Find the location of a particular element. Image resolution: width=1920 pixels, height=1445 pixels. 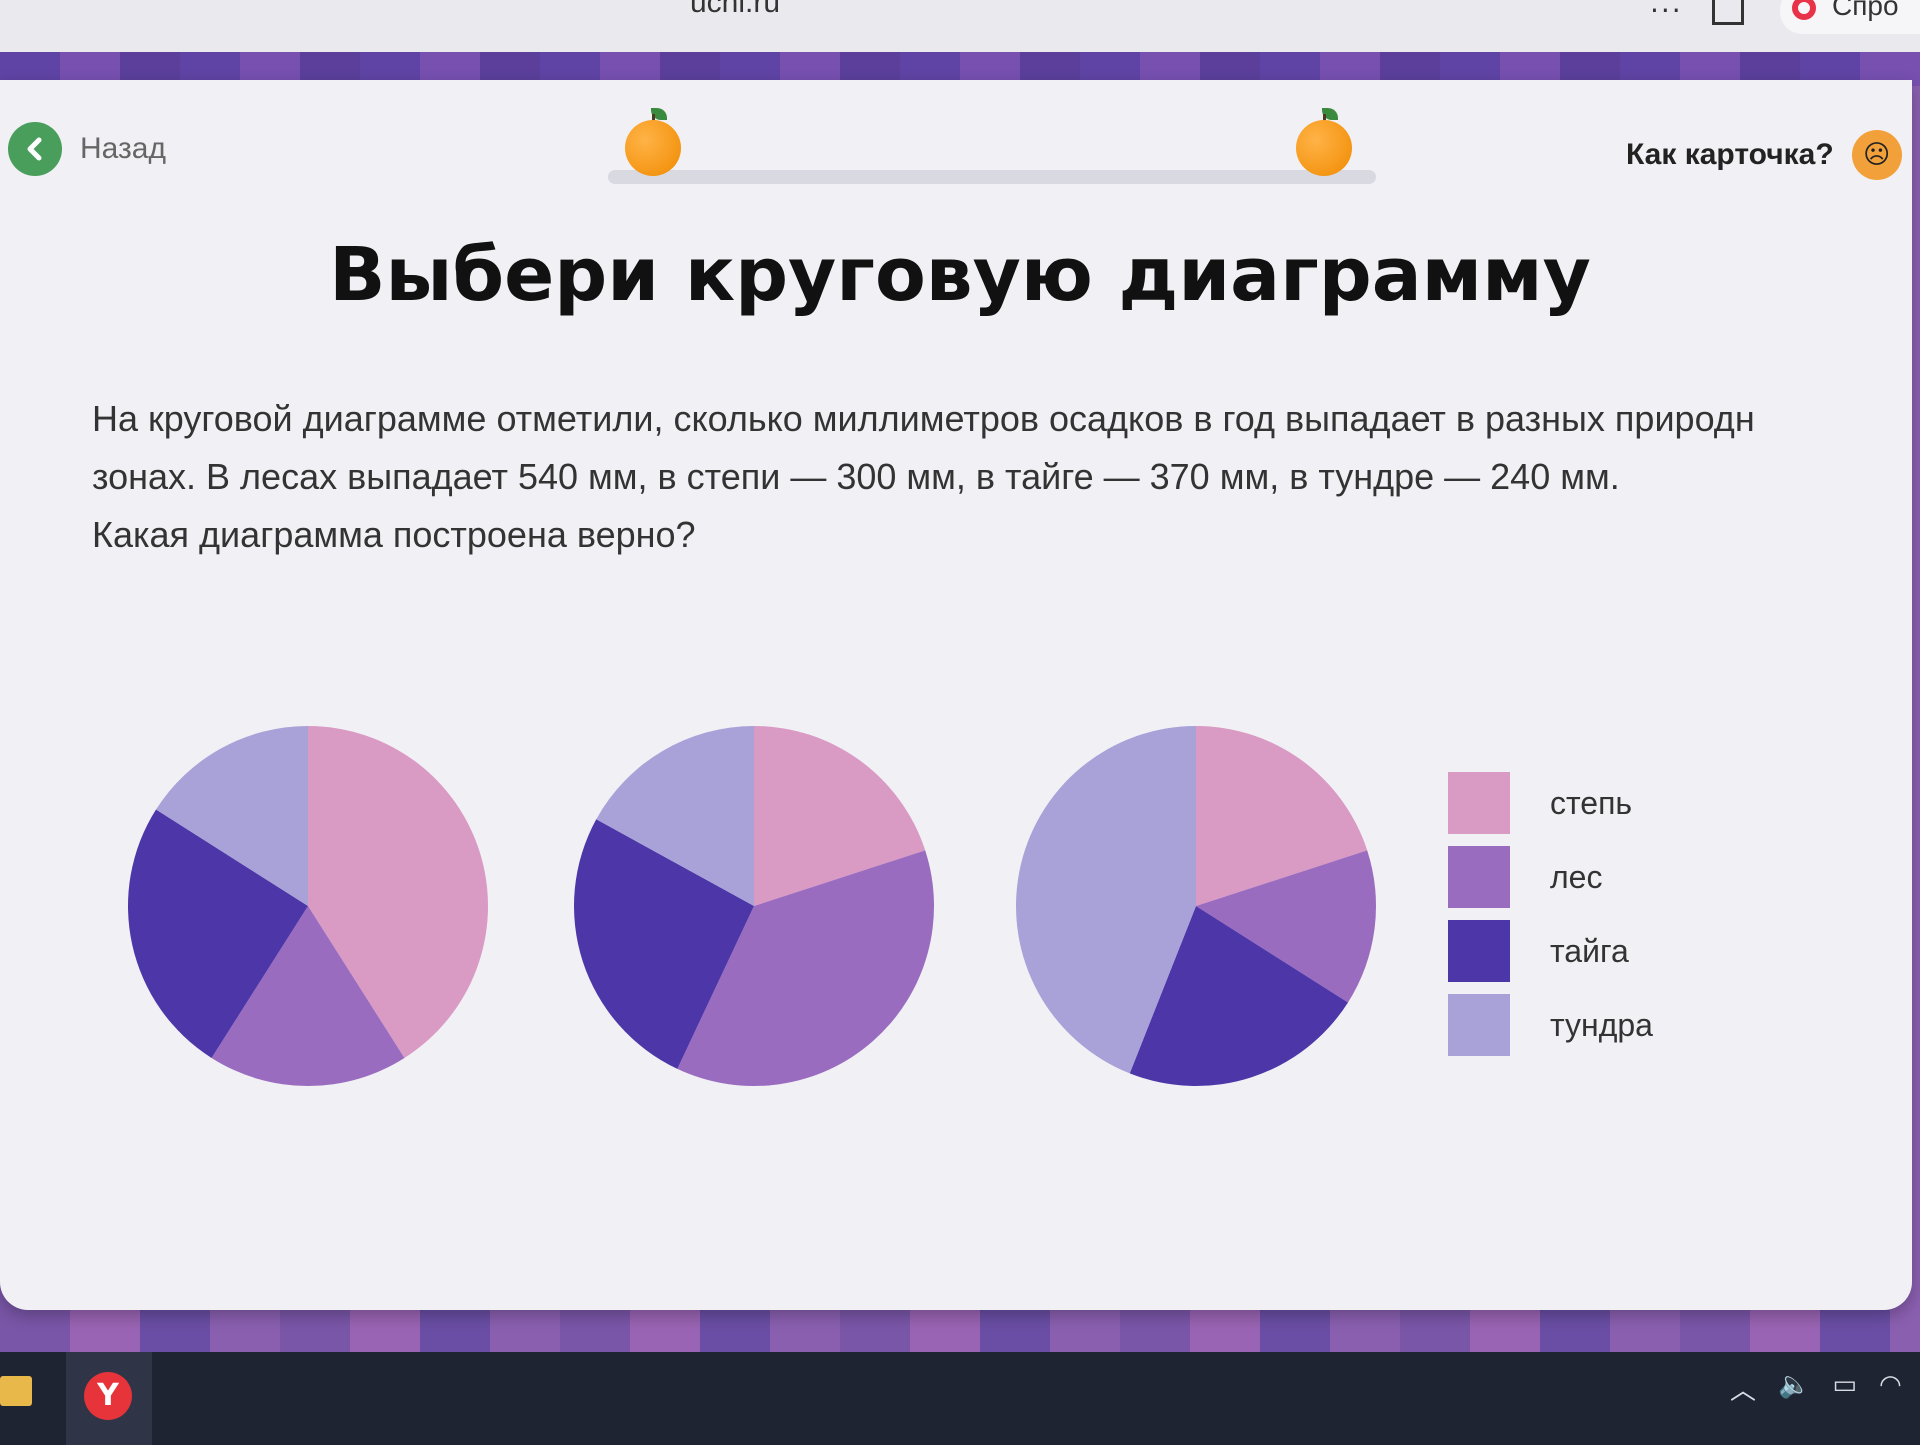

progress-track is located at coordinates (992, 177).